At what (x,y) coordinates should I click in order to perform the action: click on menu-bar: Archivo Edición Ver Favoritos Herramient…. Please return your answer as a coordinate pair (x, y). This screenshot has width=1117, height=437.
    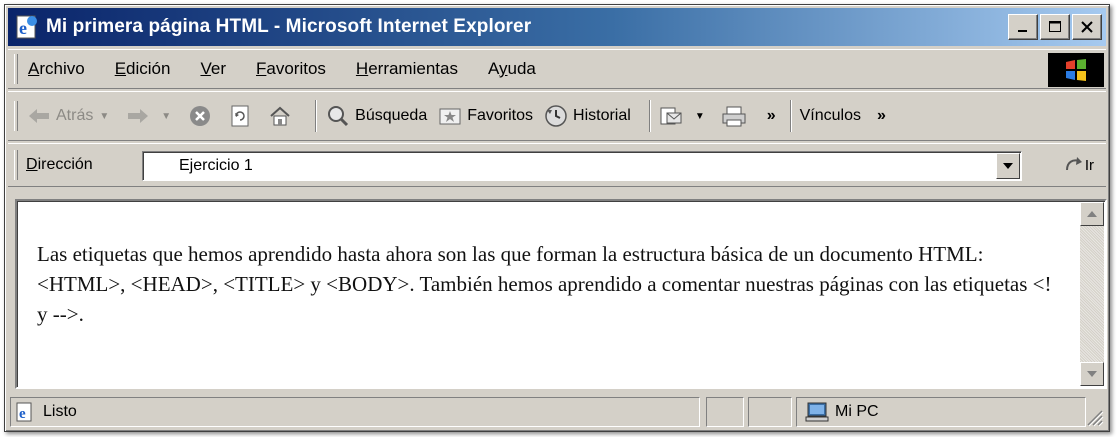
    Looking at the image, I should click on (557, 69).